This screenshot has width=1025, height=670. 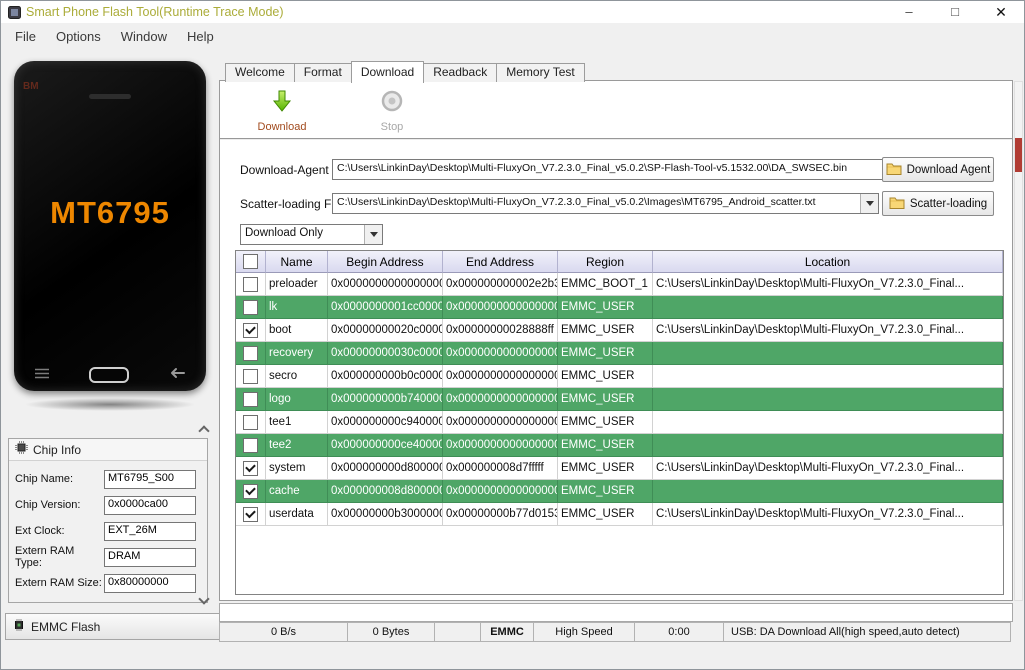 I want to click on cell-begin: 0x00000000020c0000, so click(x=385, y=330).